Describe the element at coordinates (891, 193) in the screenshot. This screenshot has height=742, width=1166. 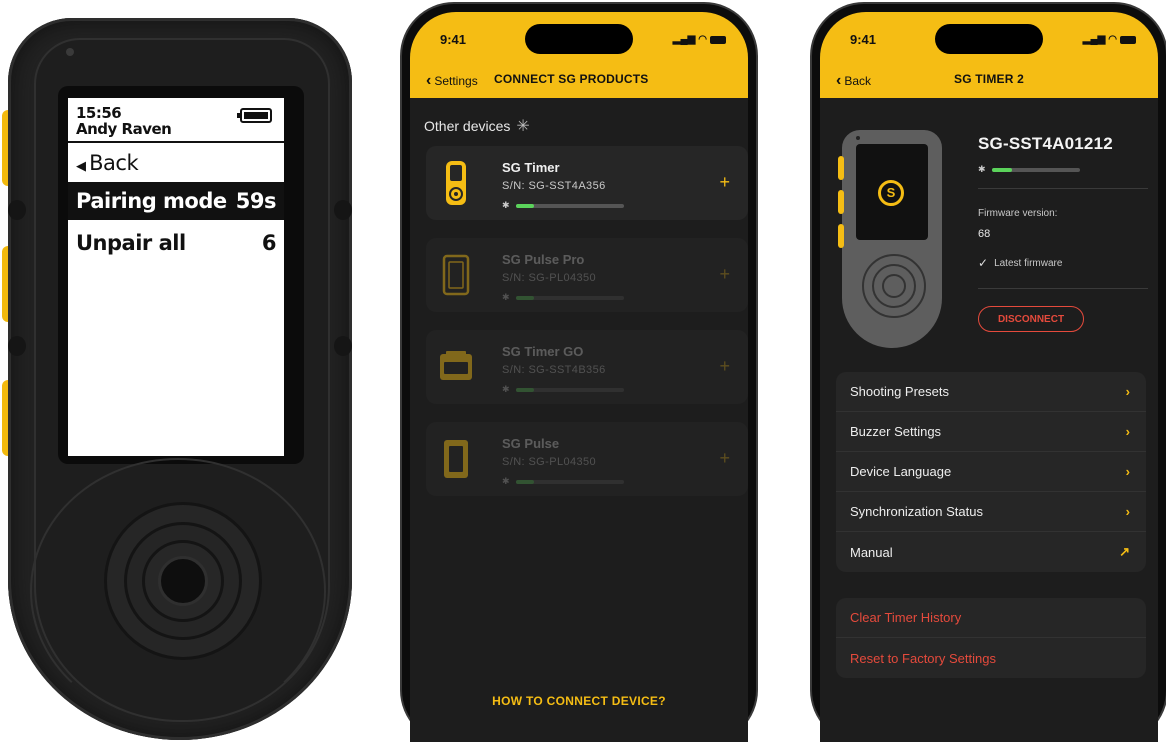
I see `sg-logo-icon: S` at that location.